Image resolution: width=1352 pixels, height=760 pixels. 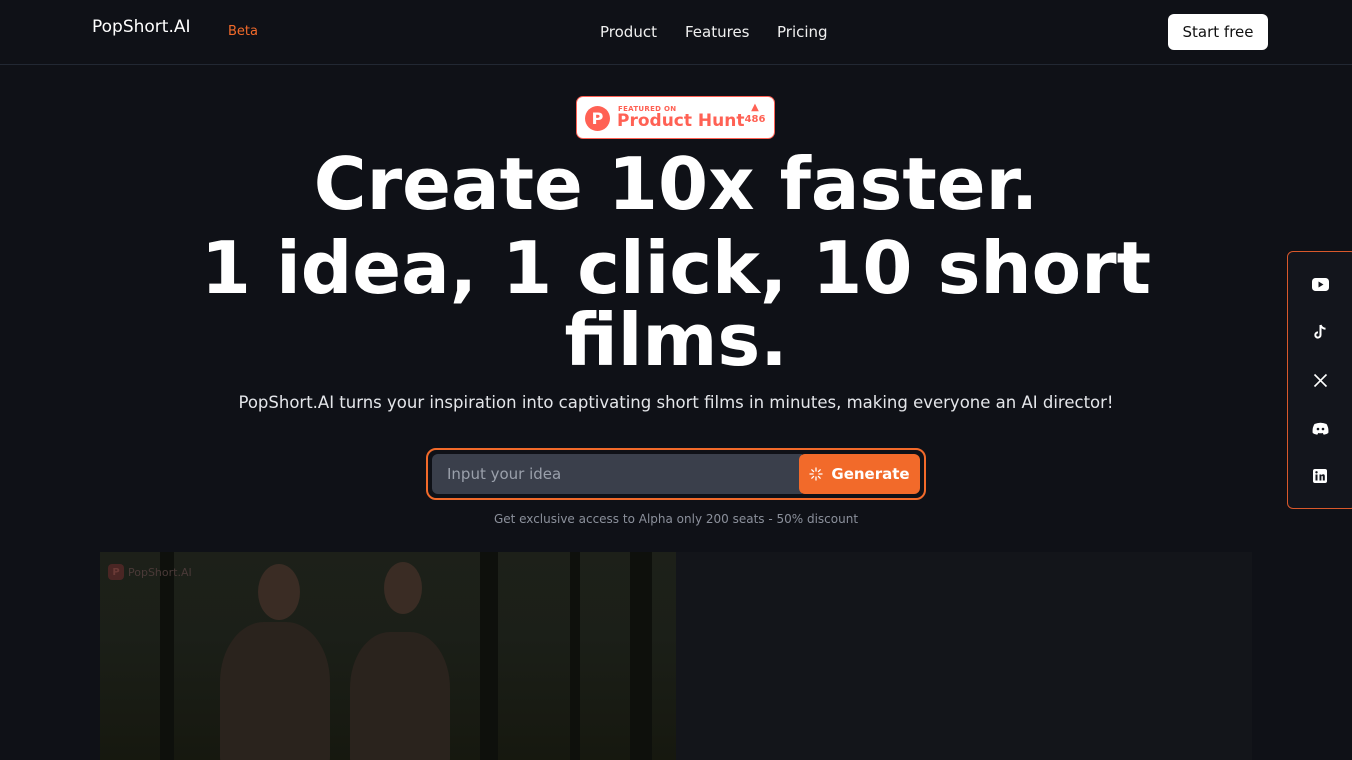 What do you see at coordinates (1320, 428) in the screenshot?
I see `discord-icon` at bounding box center [1320, 428].